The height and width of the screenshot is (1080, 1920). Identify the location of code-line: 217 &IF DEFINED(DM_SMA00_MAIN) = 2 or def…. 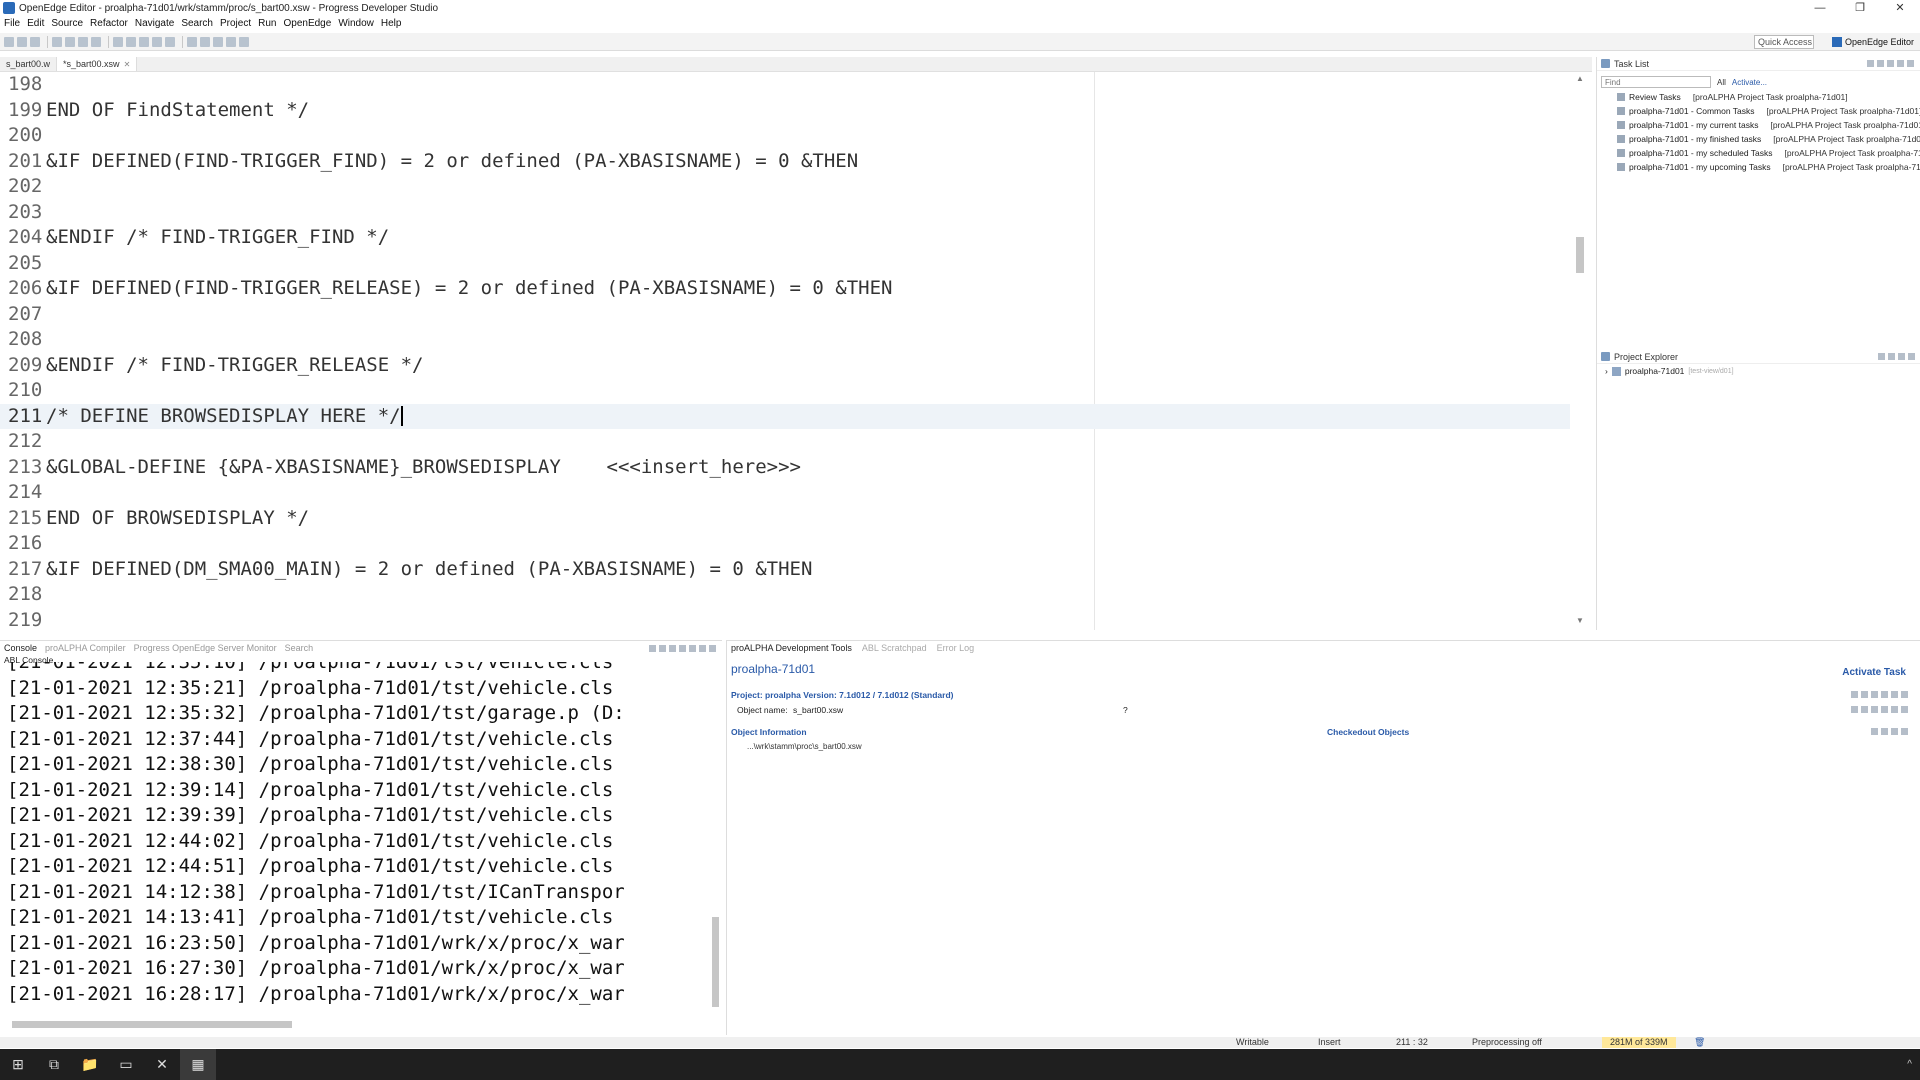
(789, 570).